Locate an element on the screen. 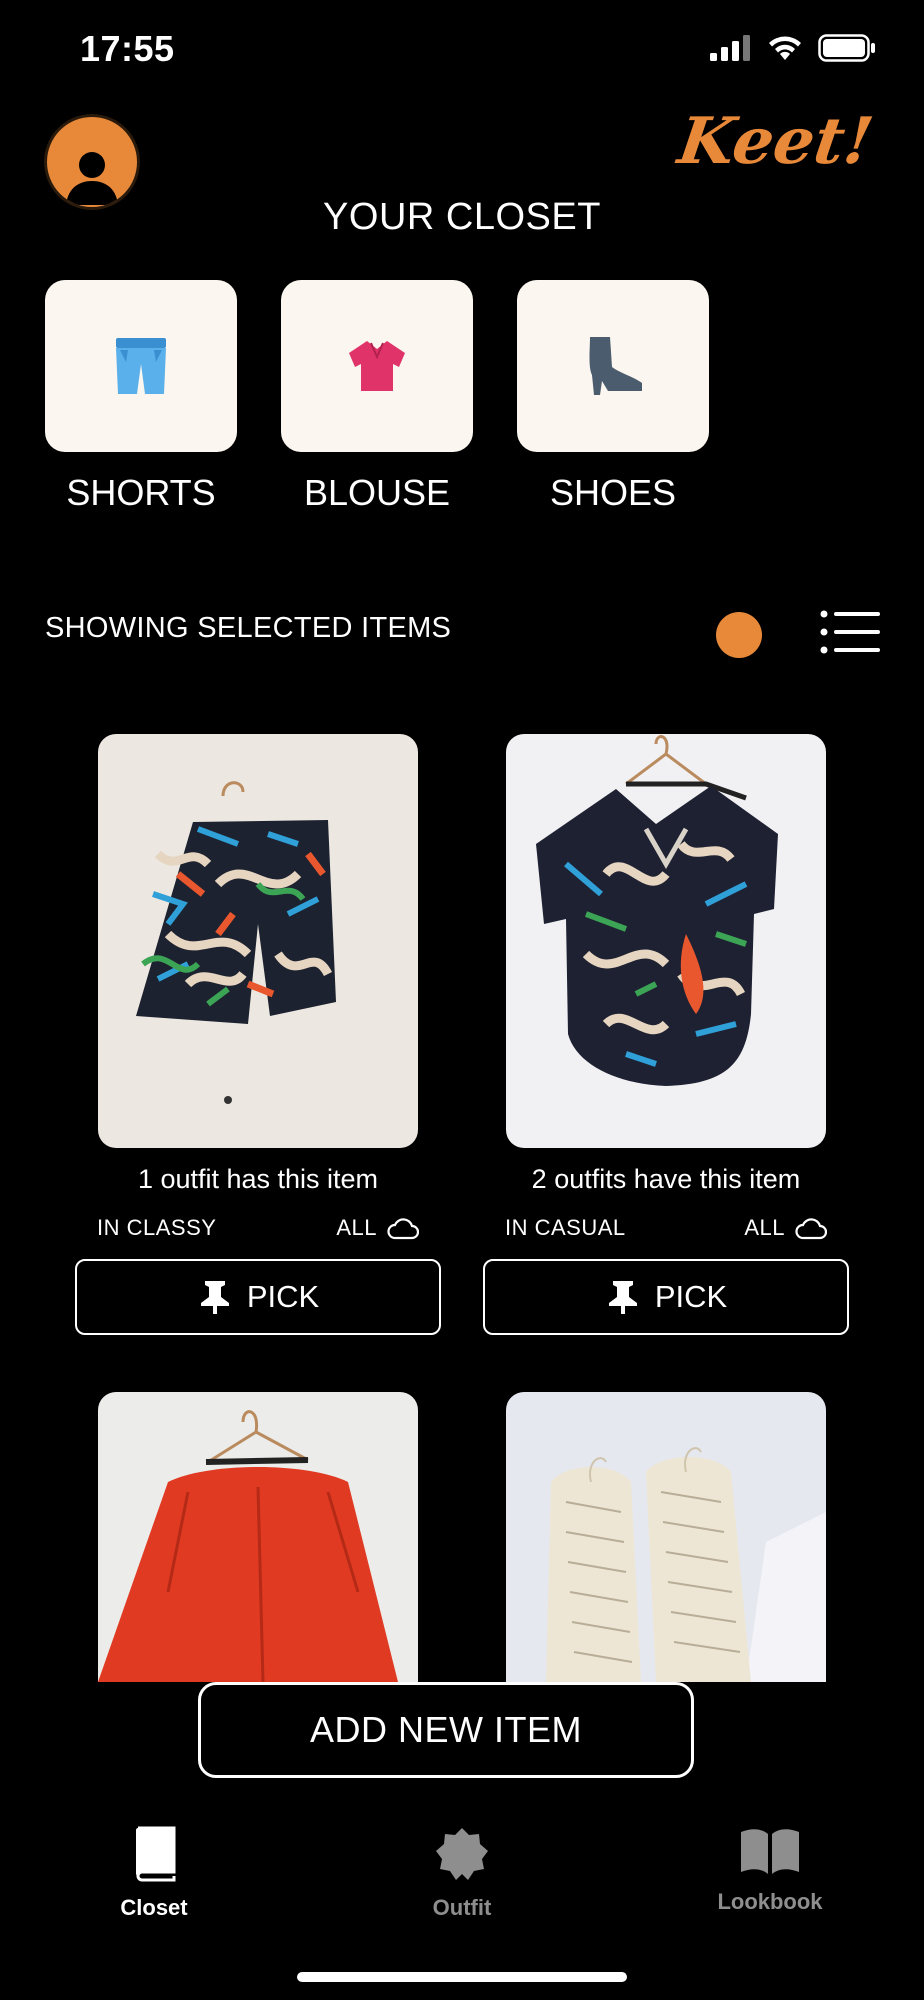 The image size is (924, 2000). battery-icon is located at coordinates (846, 48).